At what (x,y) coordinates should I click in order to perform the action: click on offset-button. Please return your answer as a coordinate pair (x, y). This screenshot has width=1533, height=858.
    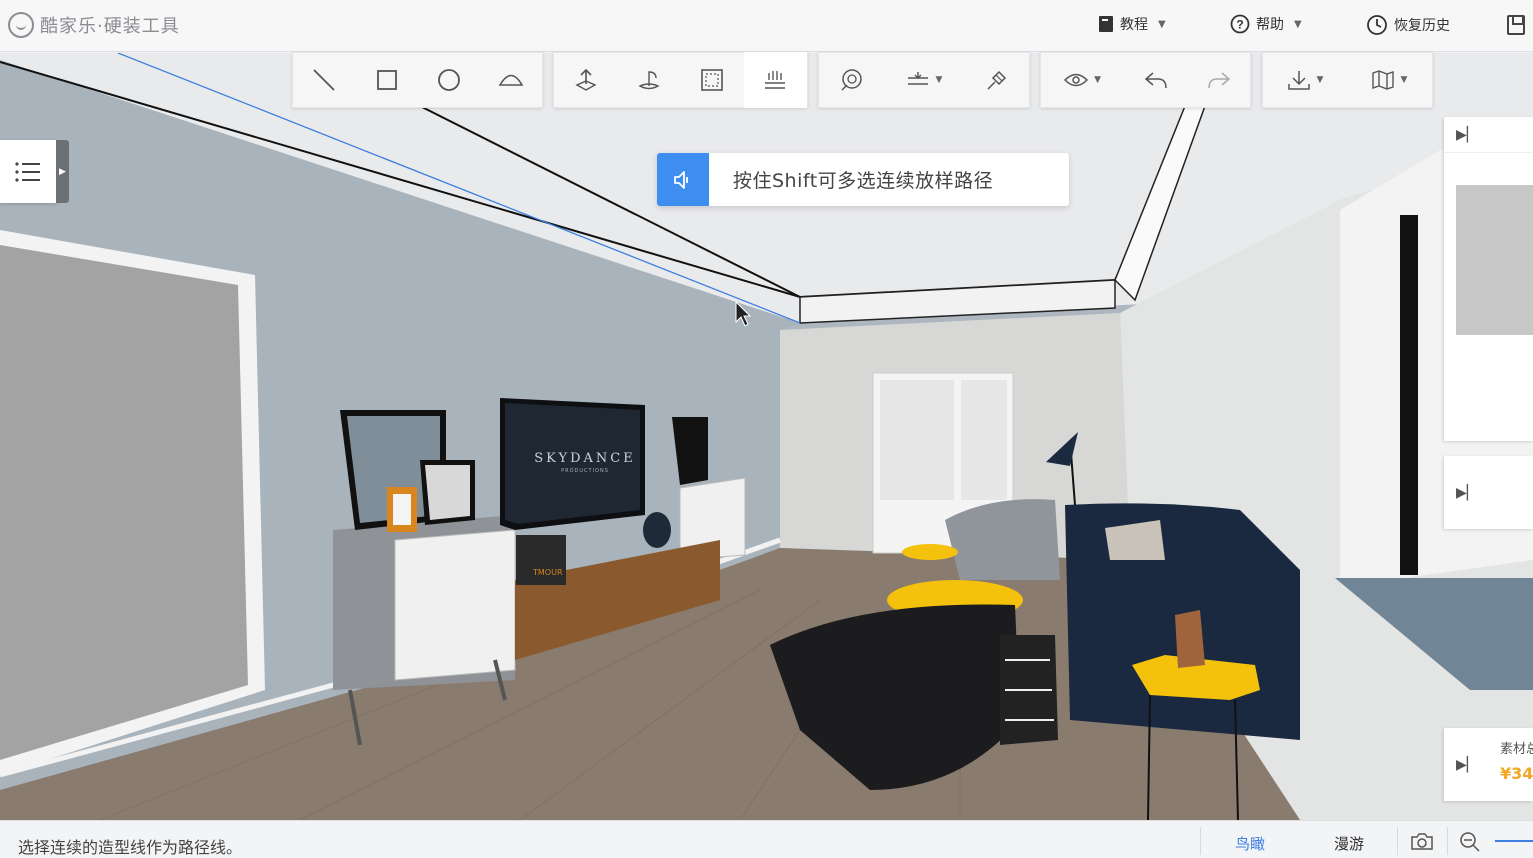
    Looking at the image, I should click on (851, 80).